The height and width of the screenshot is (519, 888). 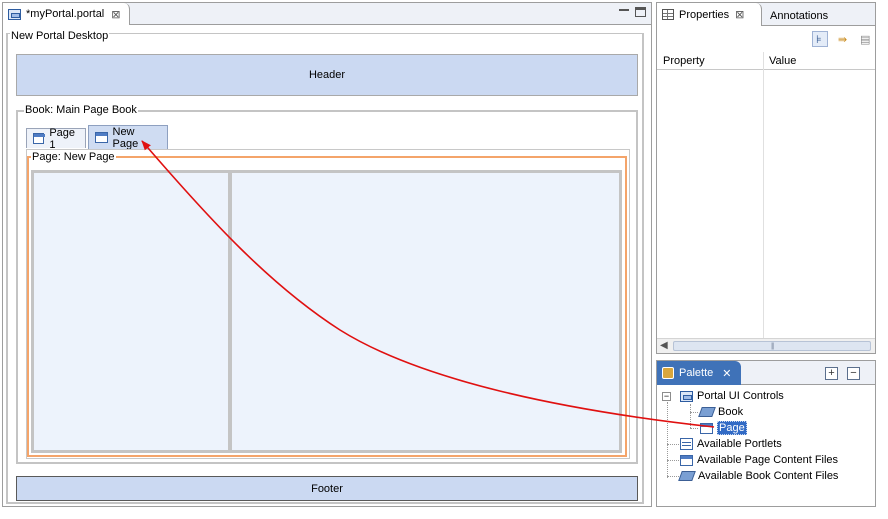 I want to click on grip-icon: |||, so click(x=773, y=346).